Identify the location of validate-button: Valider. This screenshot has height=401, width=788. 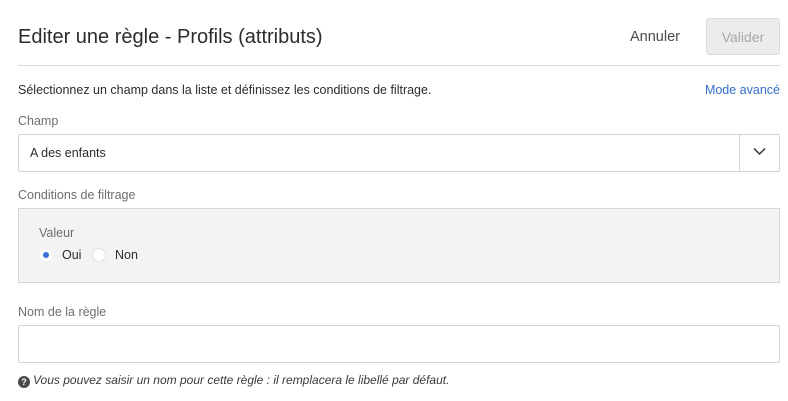
(743, 36).